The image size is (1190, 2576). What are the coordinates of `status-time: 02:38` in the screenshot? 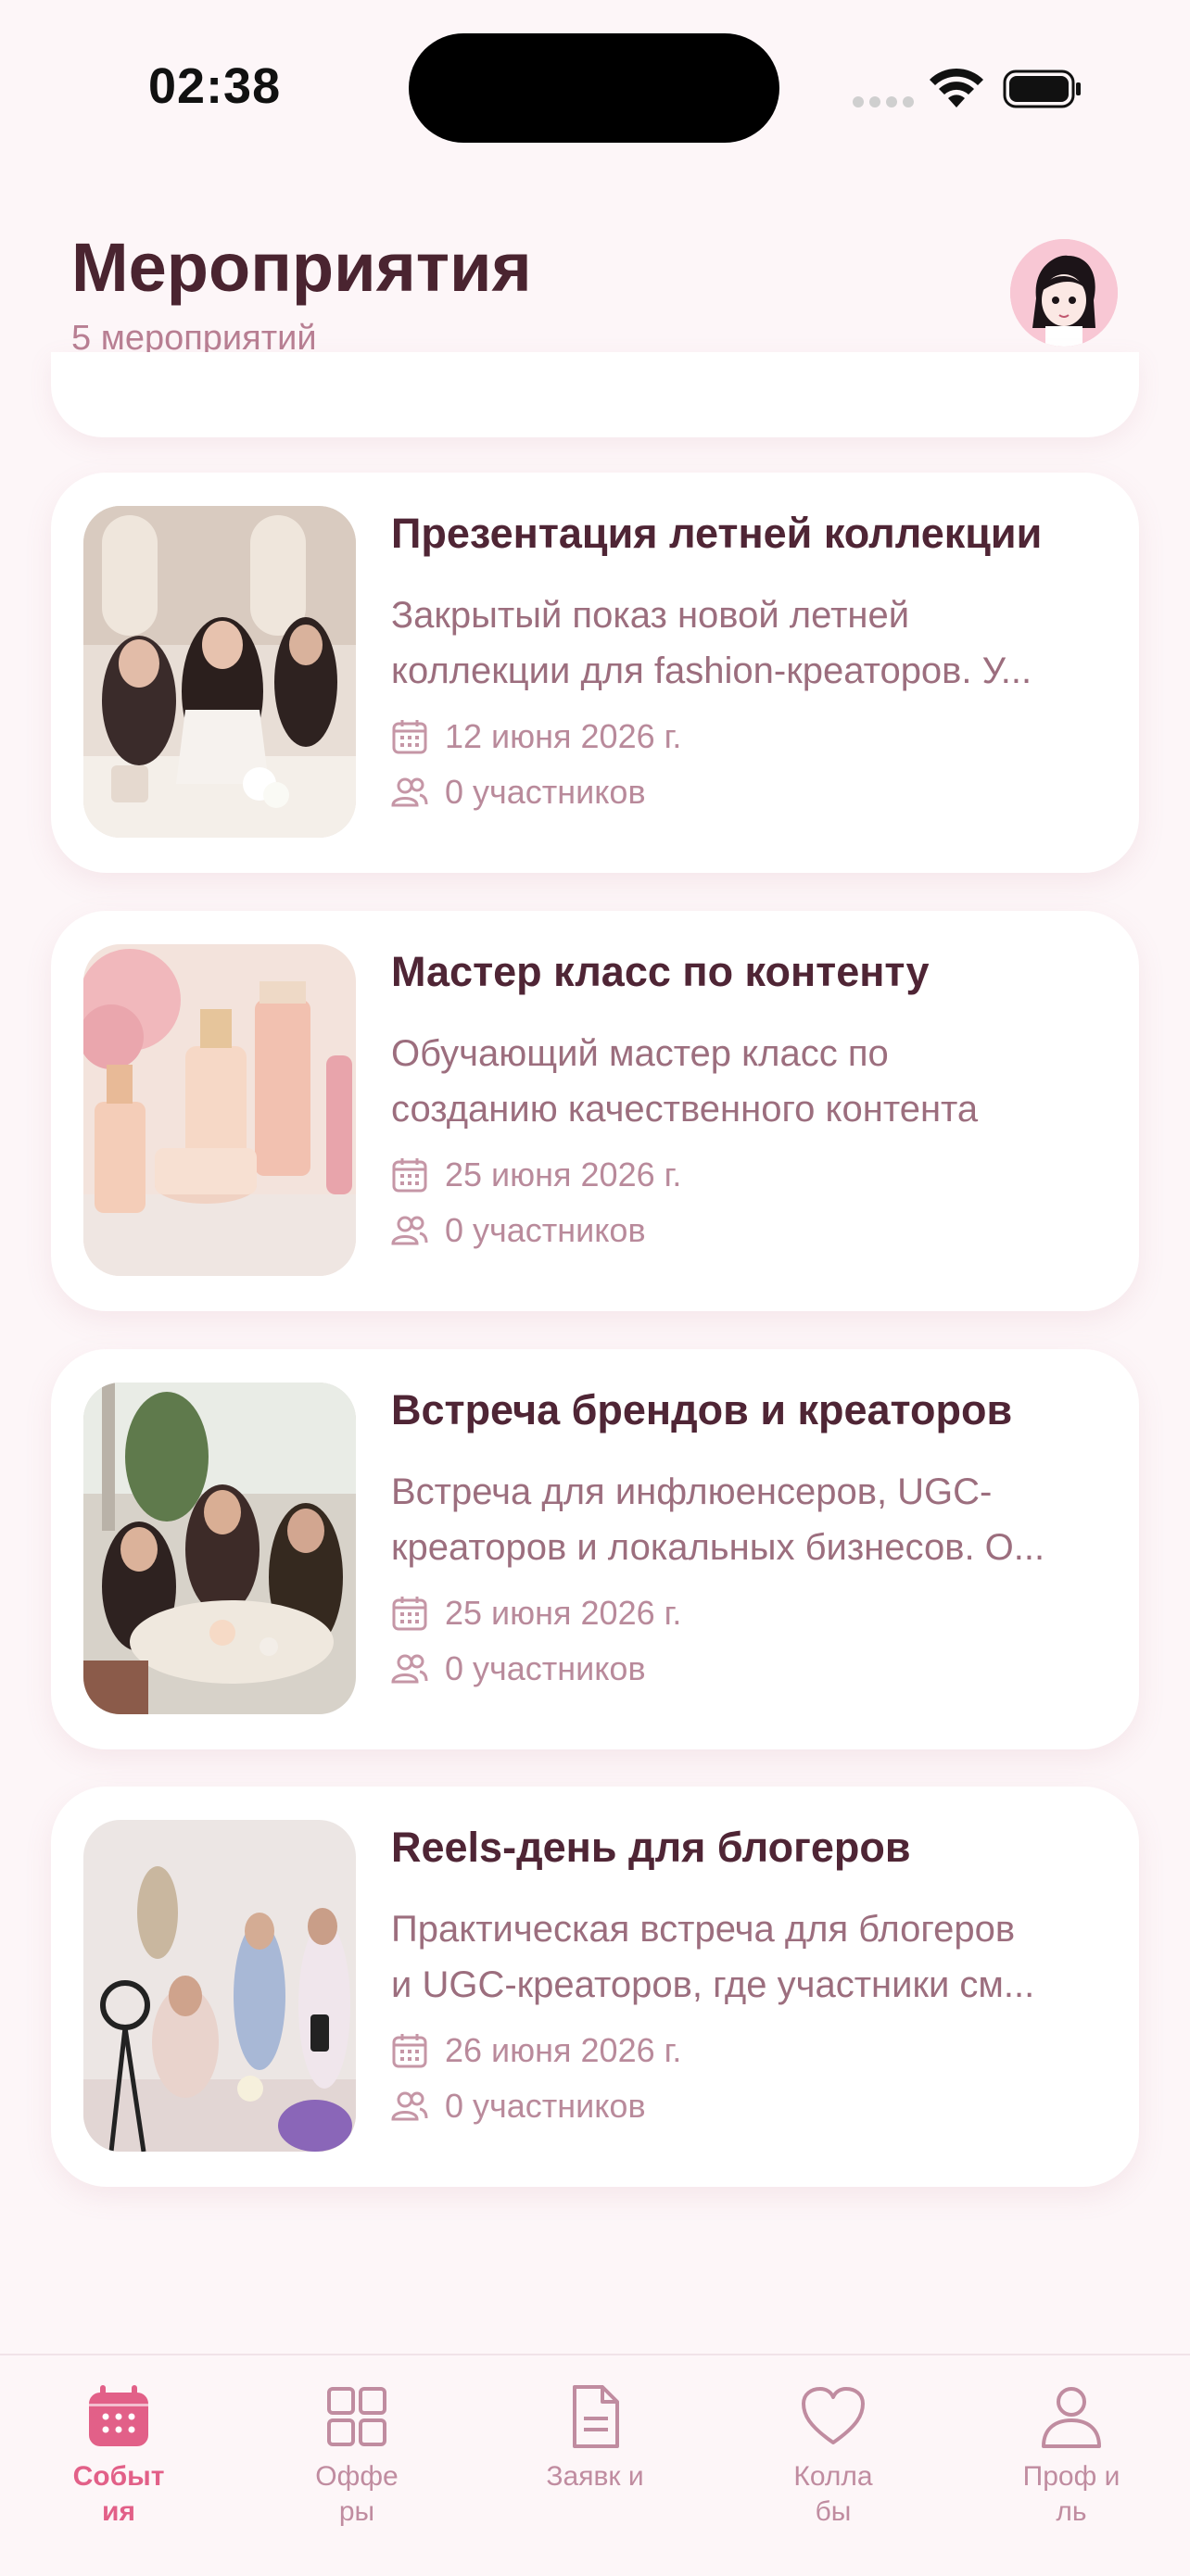 It's located at (215, 86).